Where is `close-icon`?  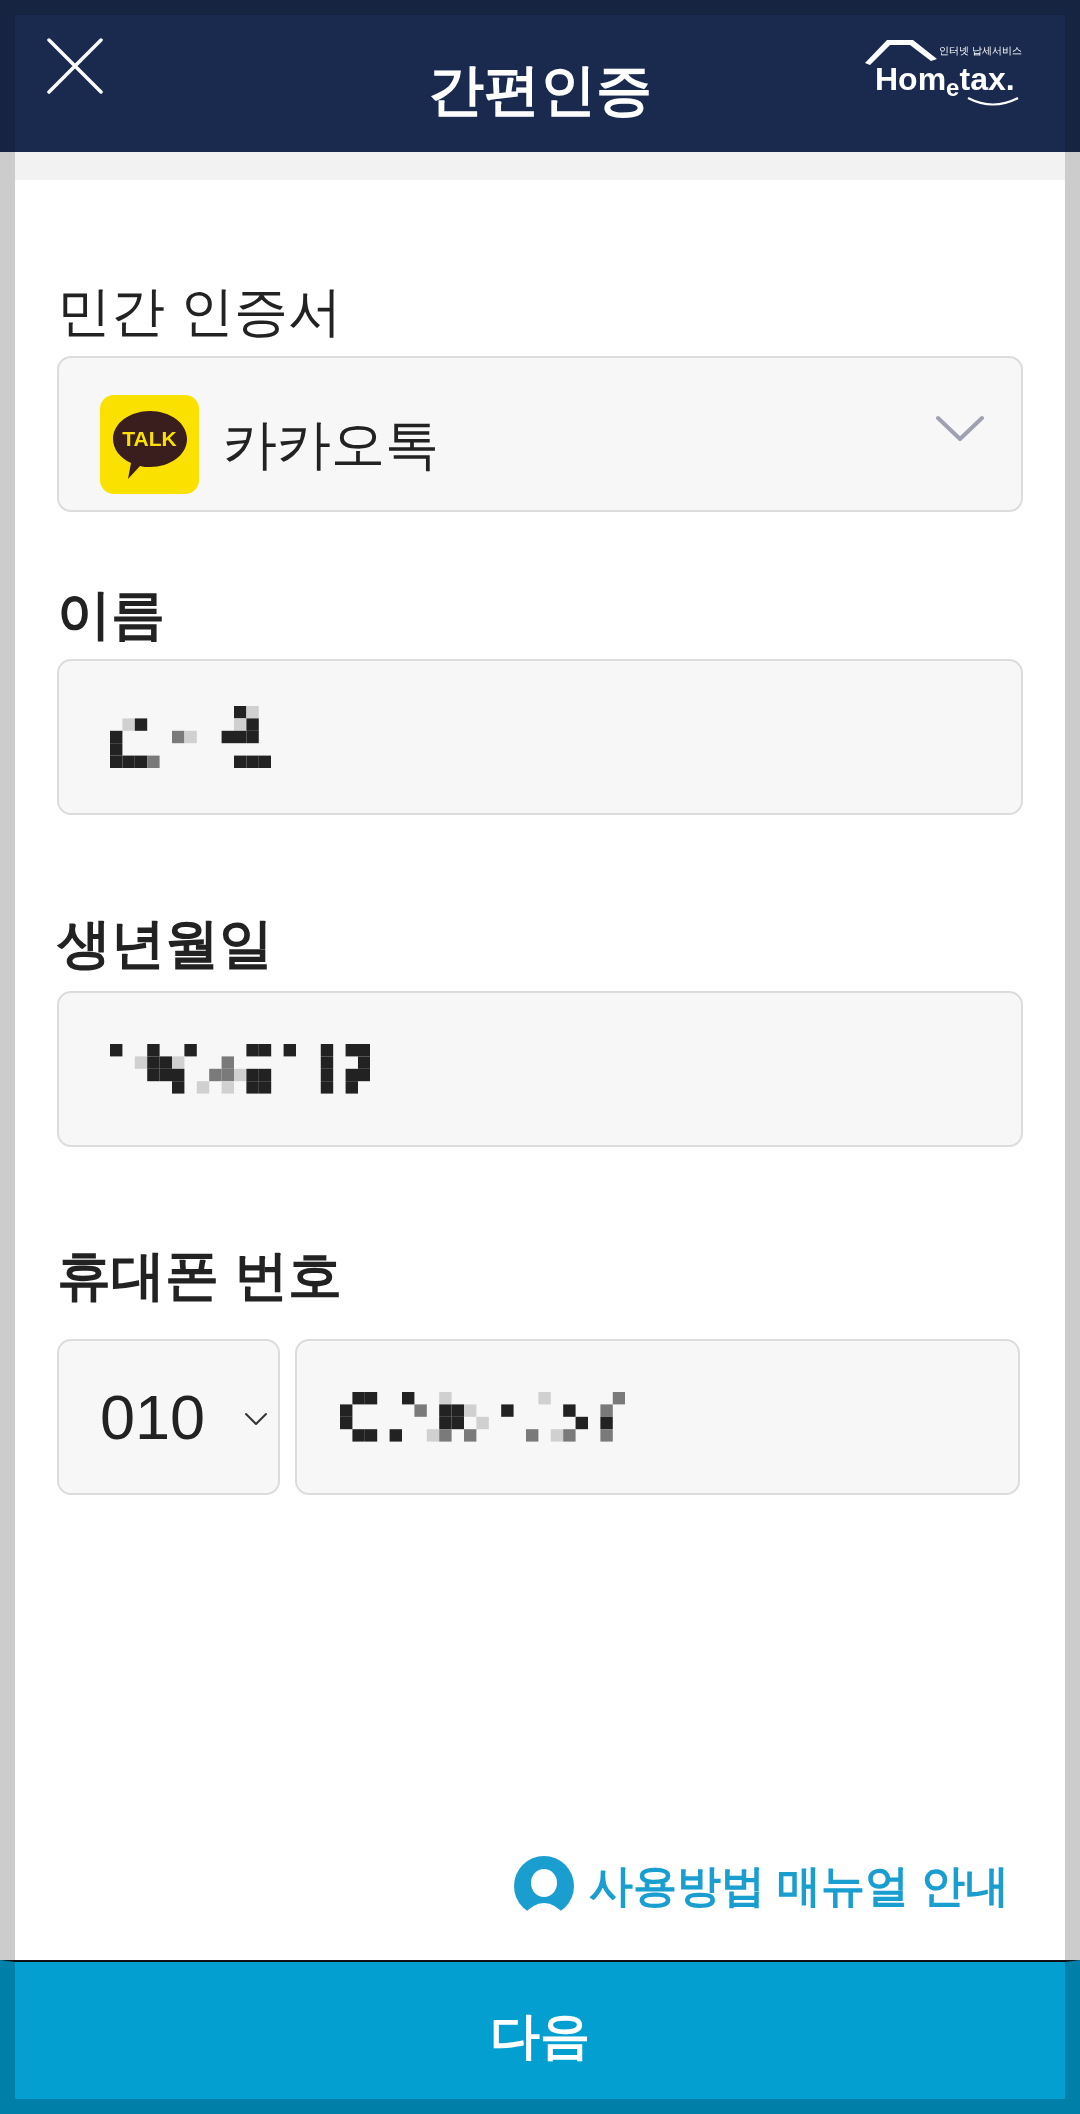
close-icon is located at coordinates (75, 66).